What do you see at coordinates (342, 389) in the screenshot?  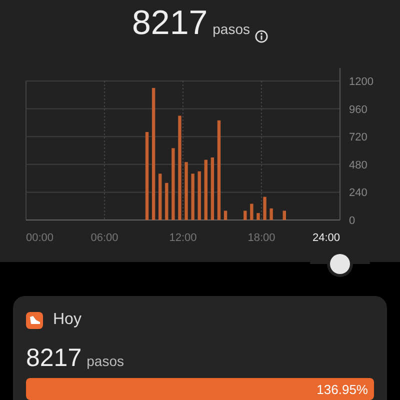 I see `progress-percentage: 136.95%` at bounding box center [342, 389].